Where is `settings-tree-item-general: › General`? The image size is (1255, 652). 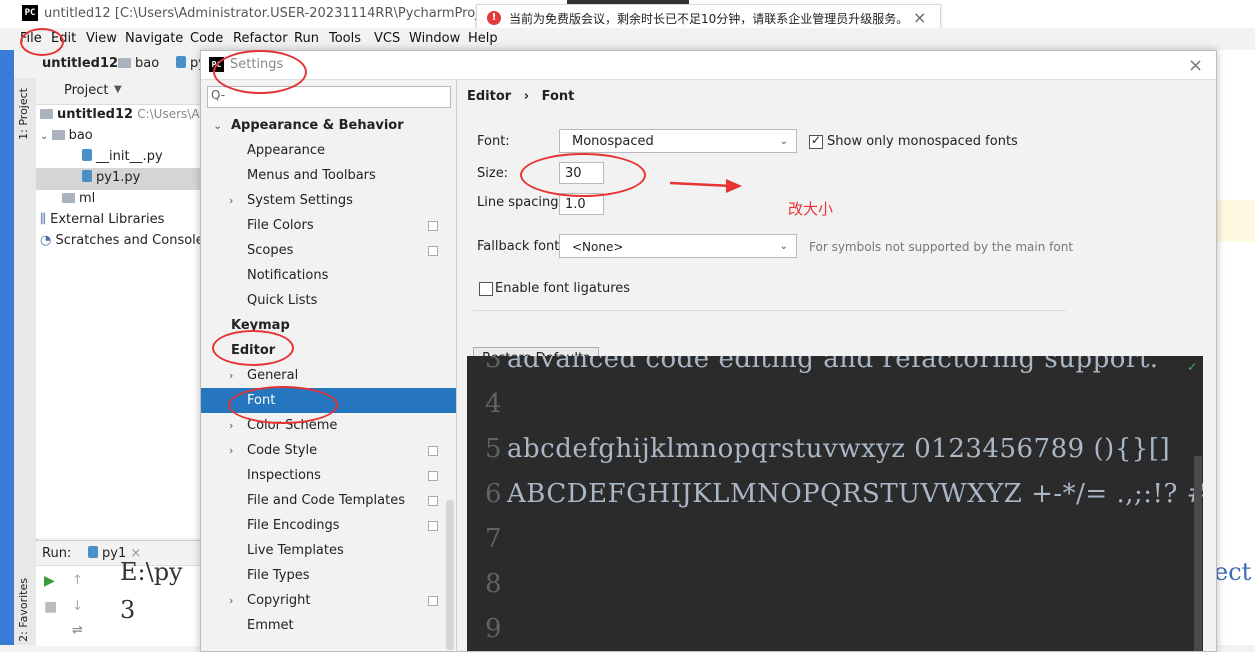
settings-tree-item-general: › General is located at coordinates (328, 375).